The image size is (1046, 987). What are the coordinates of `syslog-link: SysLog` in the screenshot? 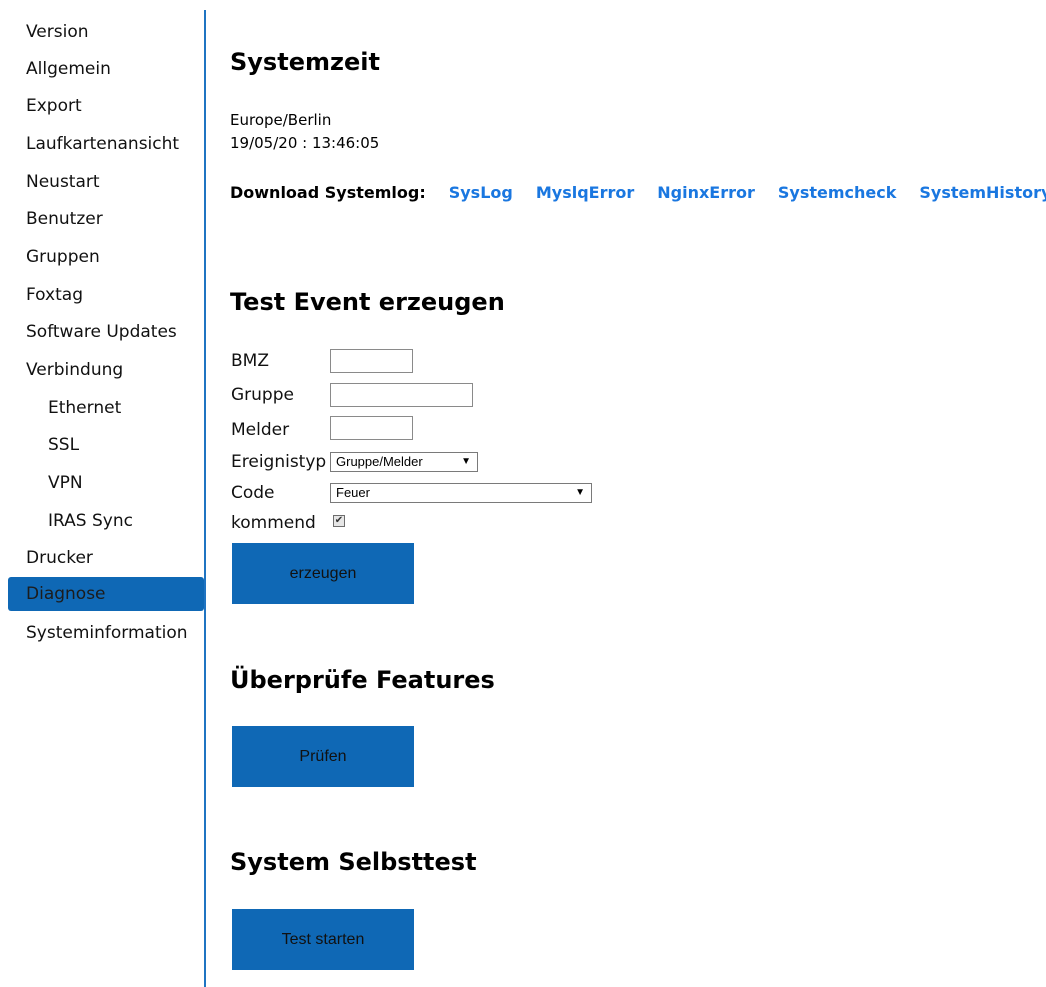 It's located at (481, 192).